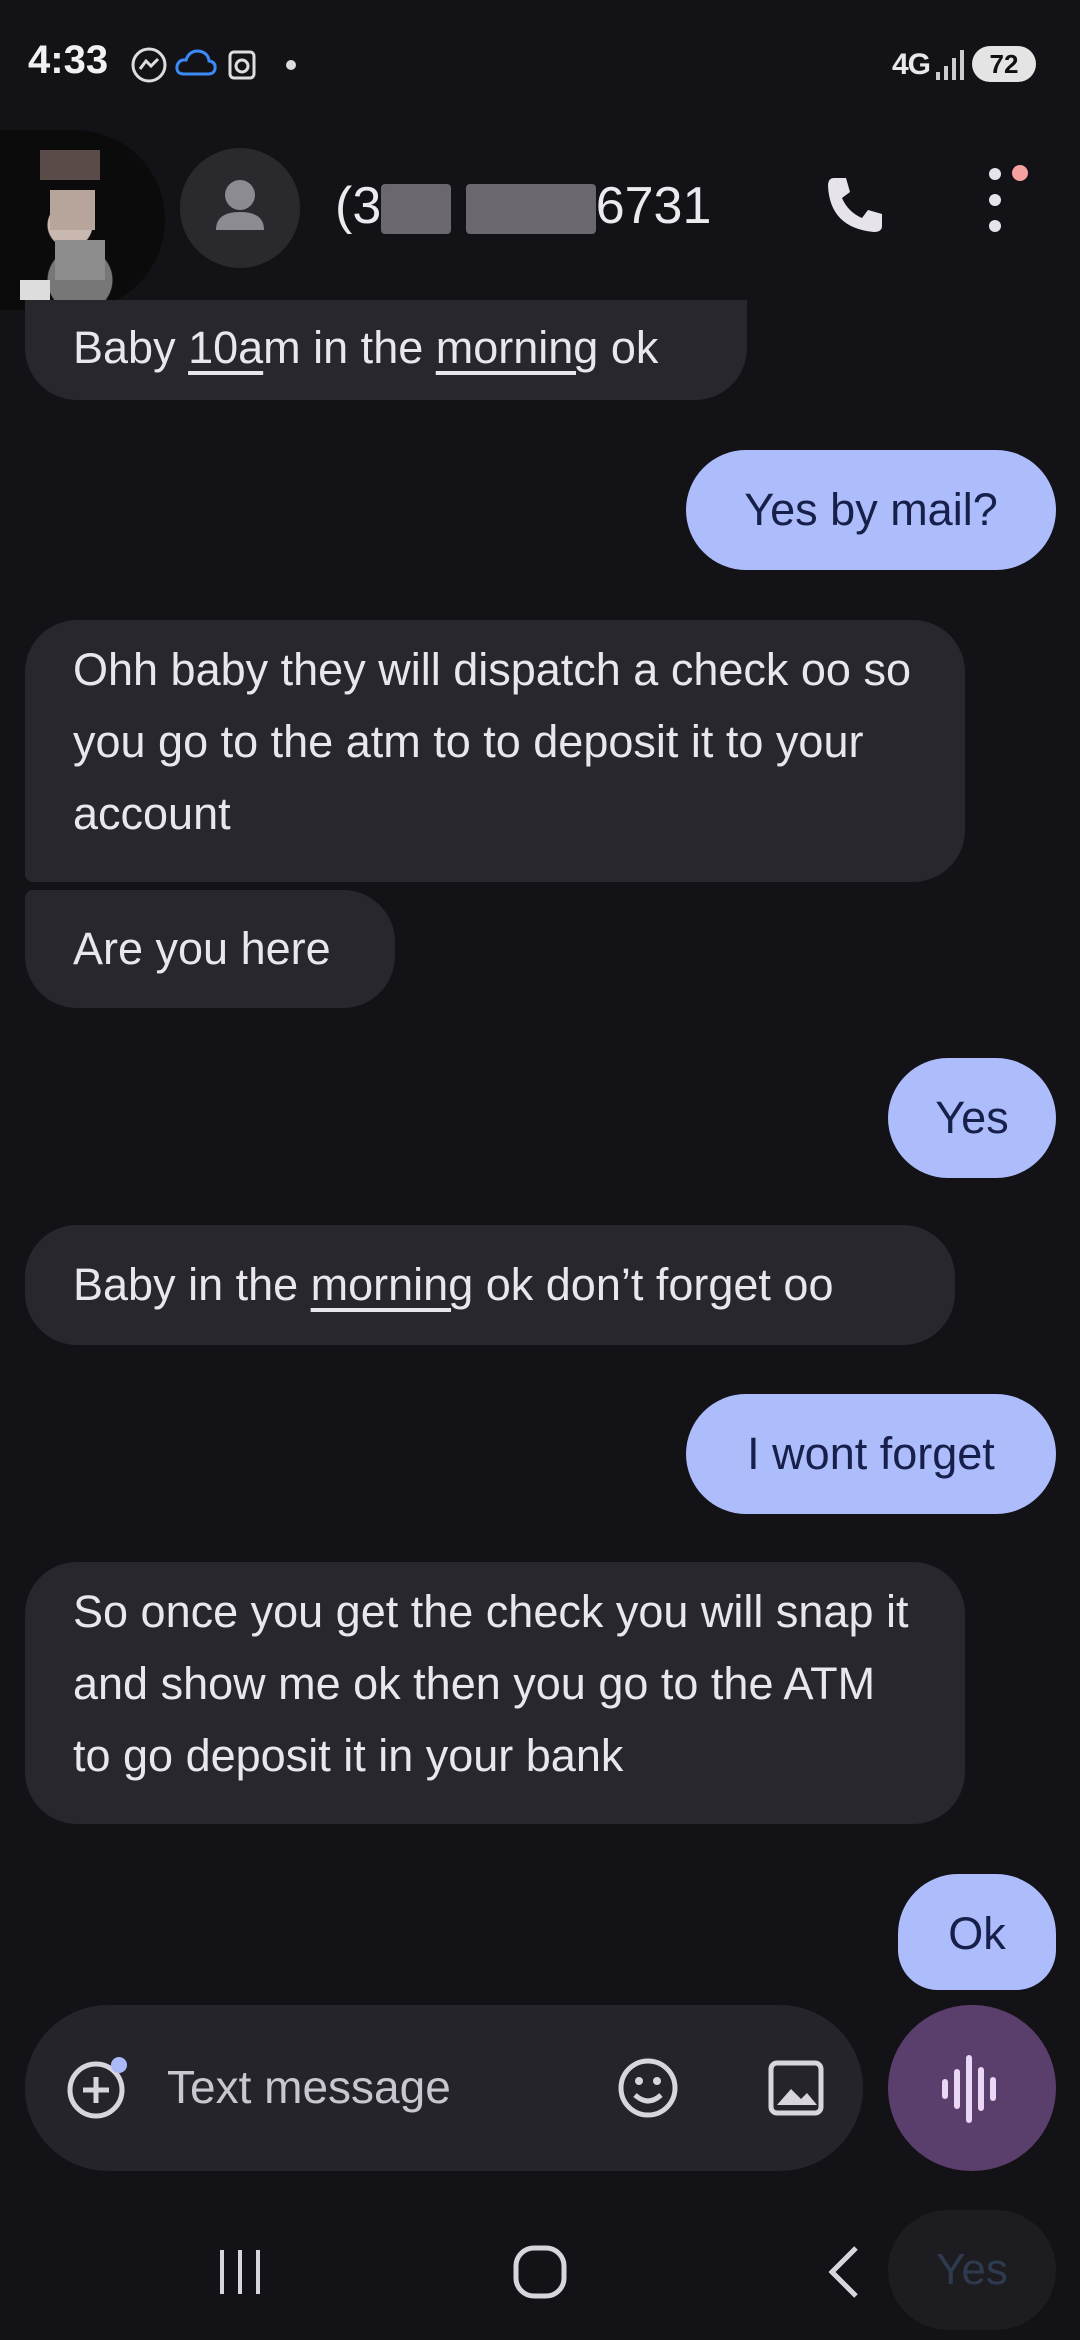  I want to click on contact-avatar, so click(240, 208).